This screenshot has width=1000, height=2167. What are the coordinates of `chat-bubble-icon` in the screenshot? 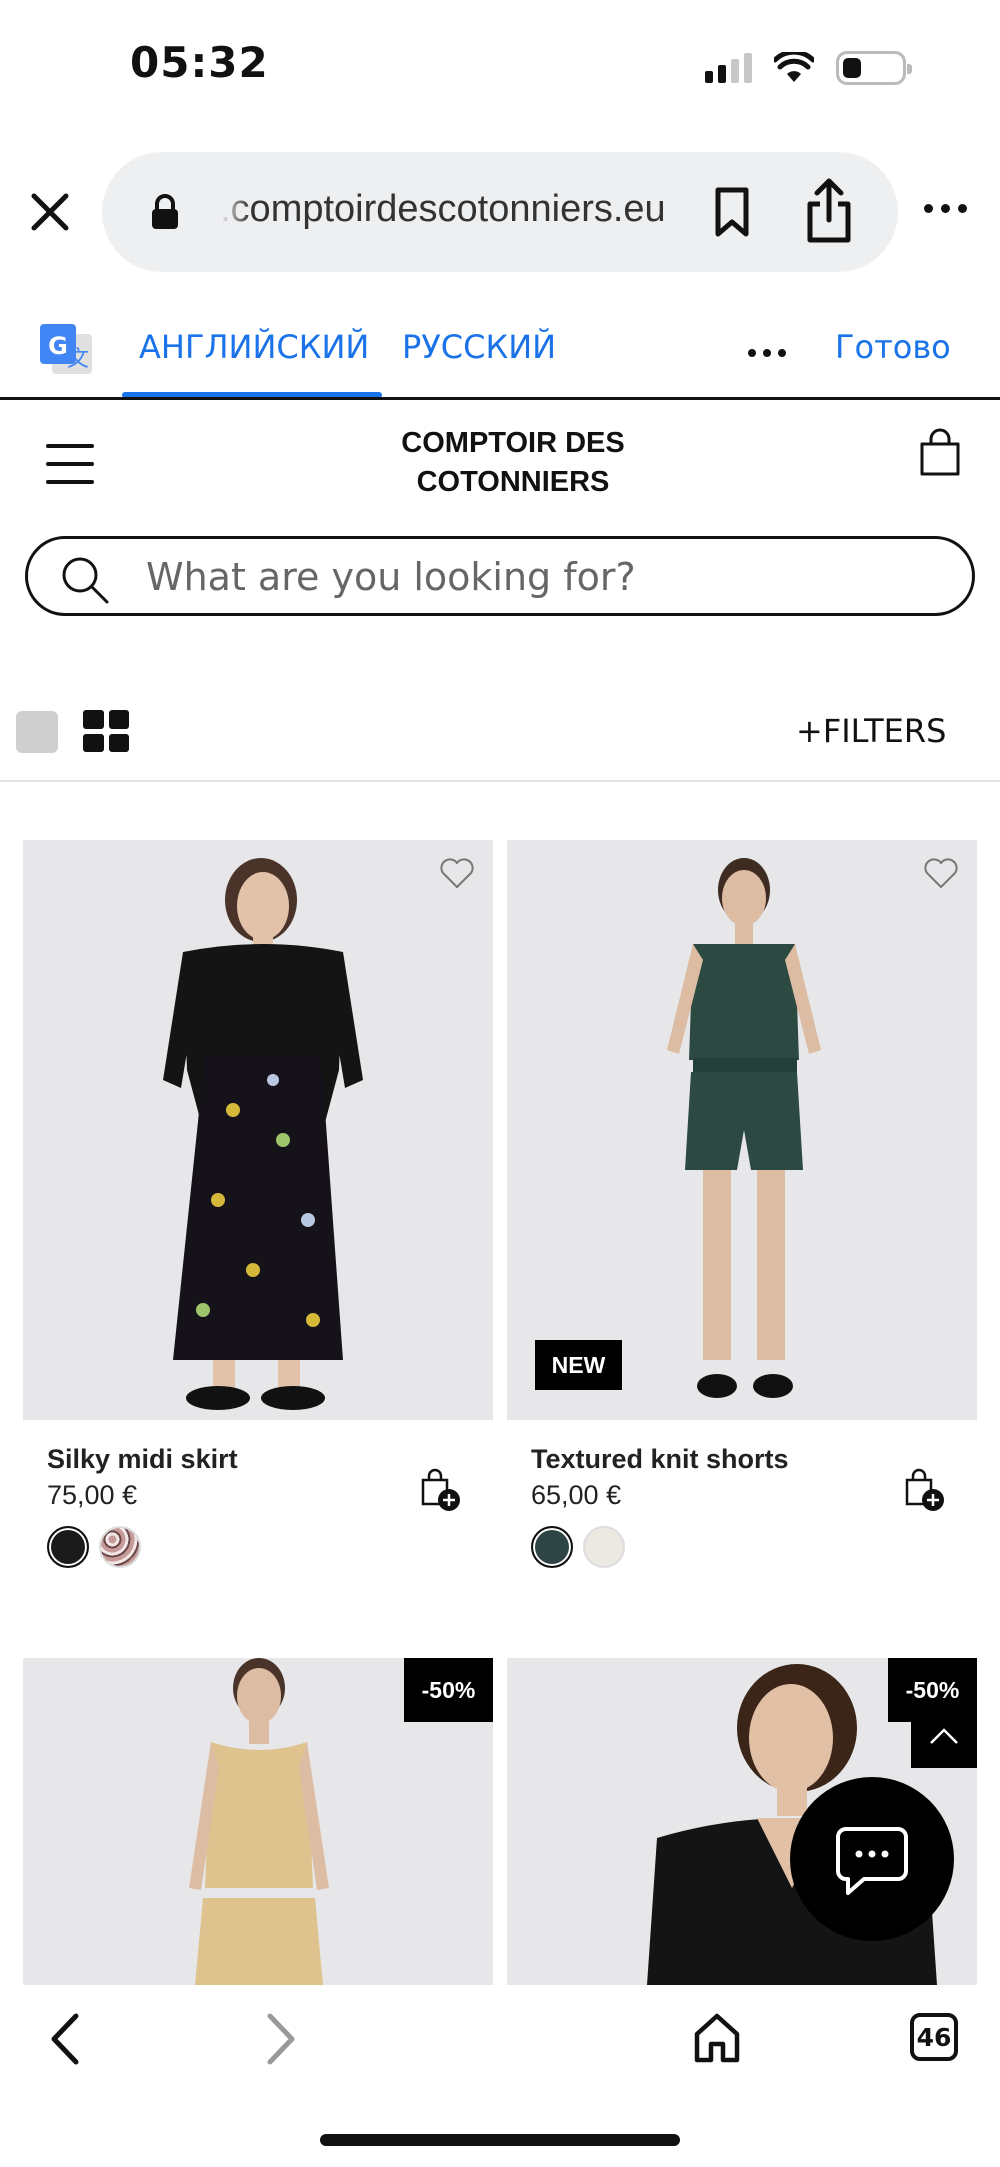 It's located at (872, 1861).